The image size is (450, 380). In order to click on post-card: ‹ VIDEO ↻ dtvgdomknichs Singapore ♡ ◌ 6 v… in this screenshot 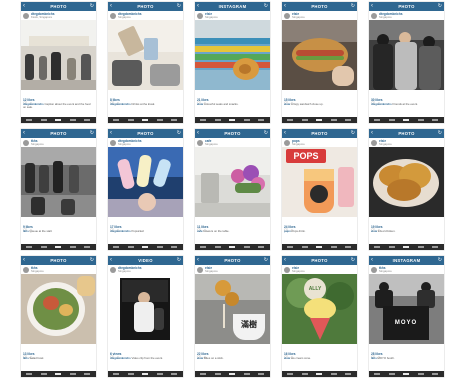, I will do `click(145, 316)`.